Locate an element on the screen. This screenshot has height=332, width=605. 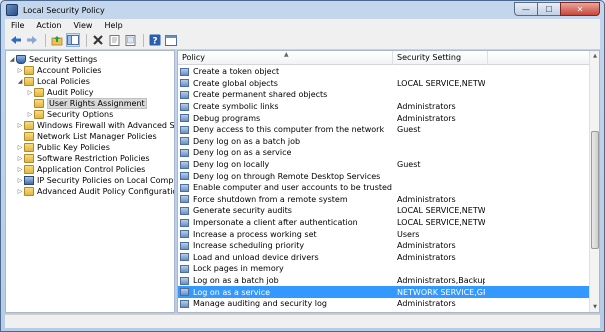
menu-help: Help is located at coordinates (113, 25).